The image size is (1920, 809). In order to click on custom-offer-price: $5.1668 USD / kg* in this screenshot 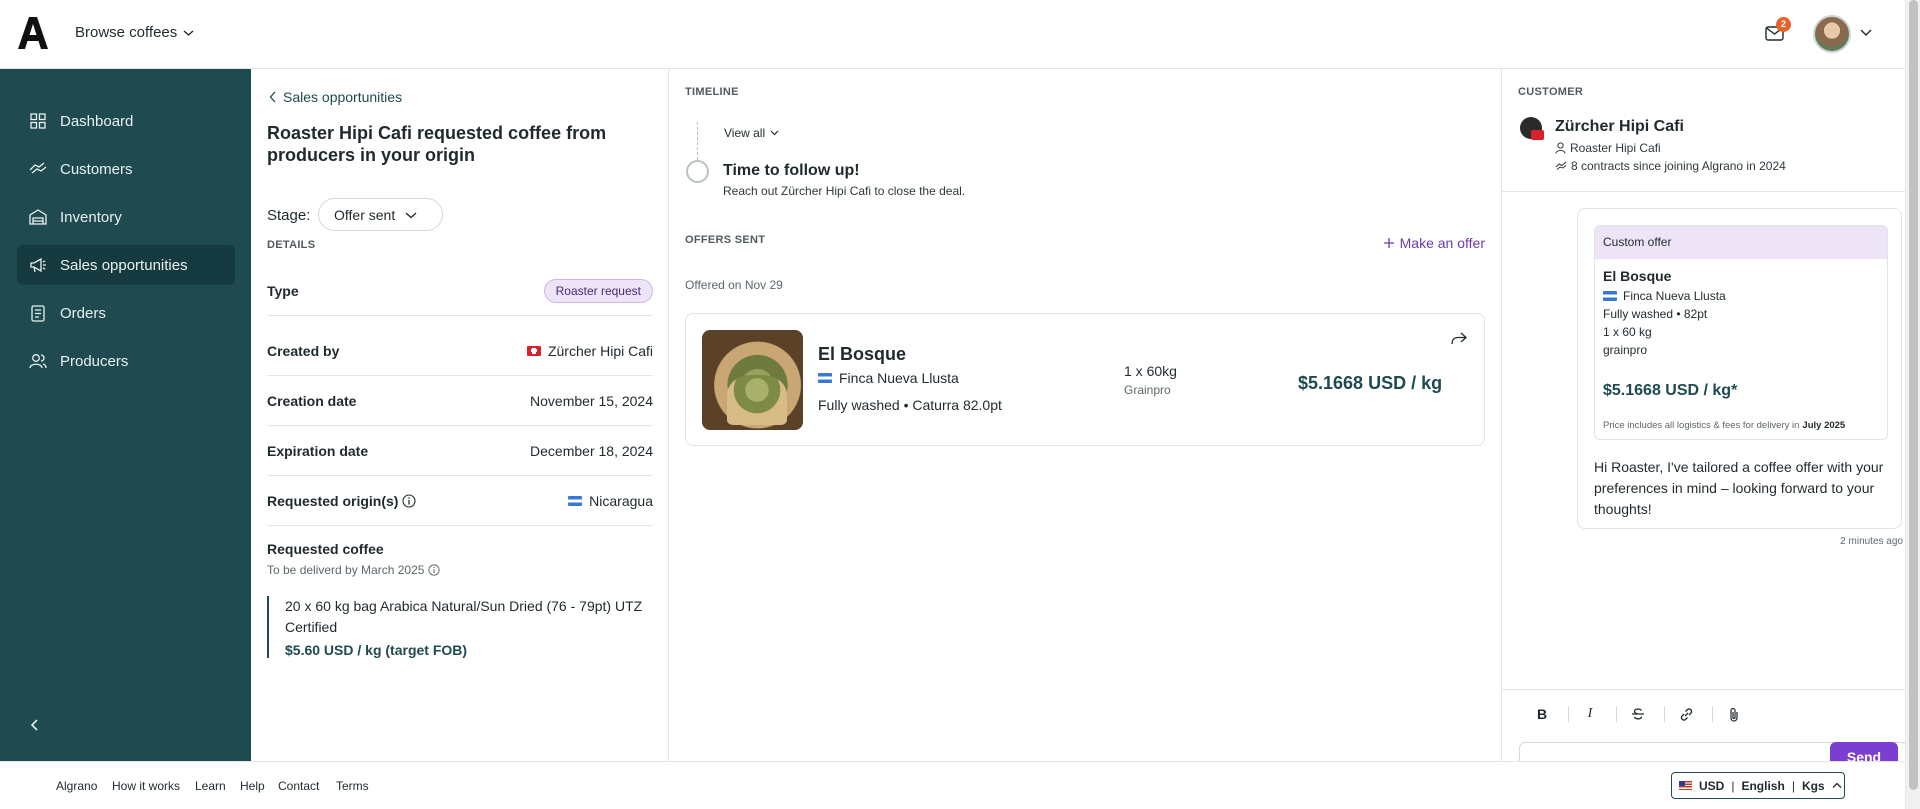, I will do `click(1670, 390)`.